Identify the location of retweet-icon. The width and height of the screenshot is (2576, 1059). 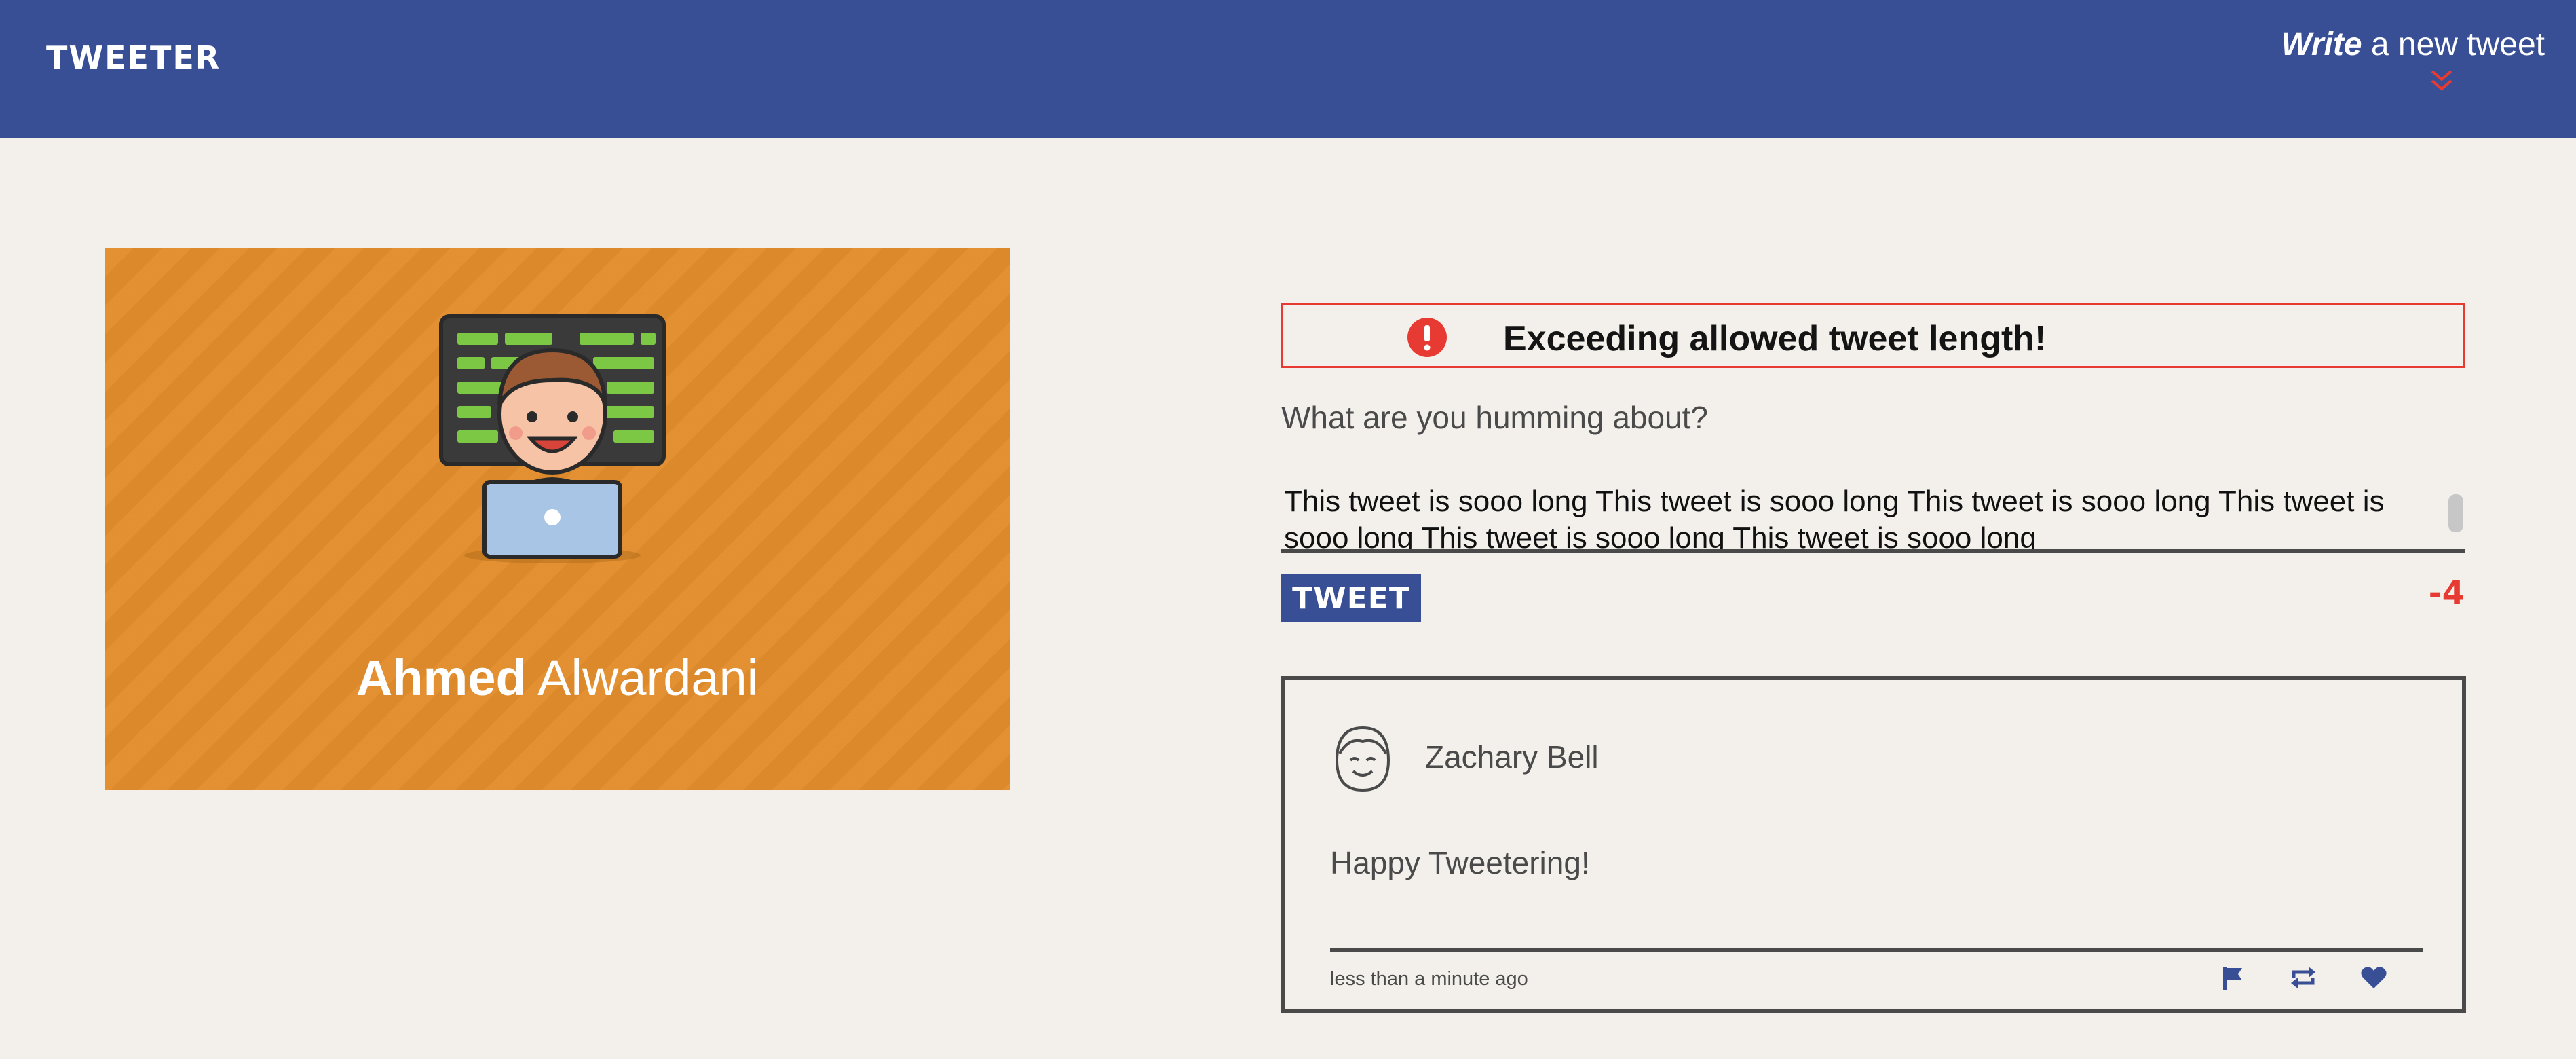
(2303, 977).